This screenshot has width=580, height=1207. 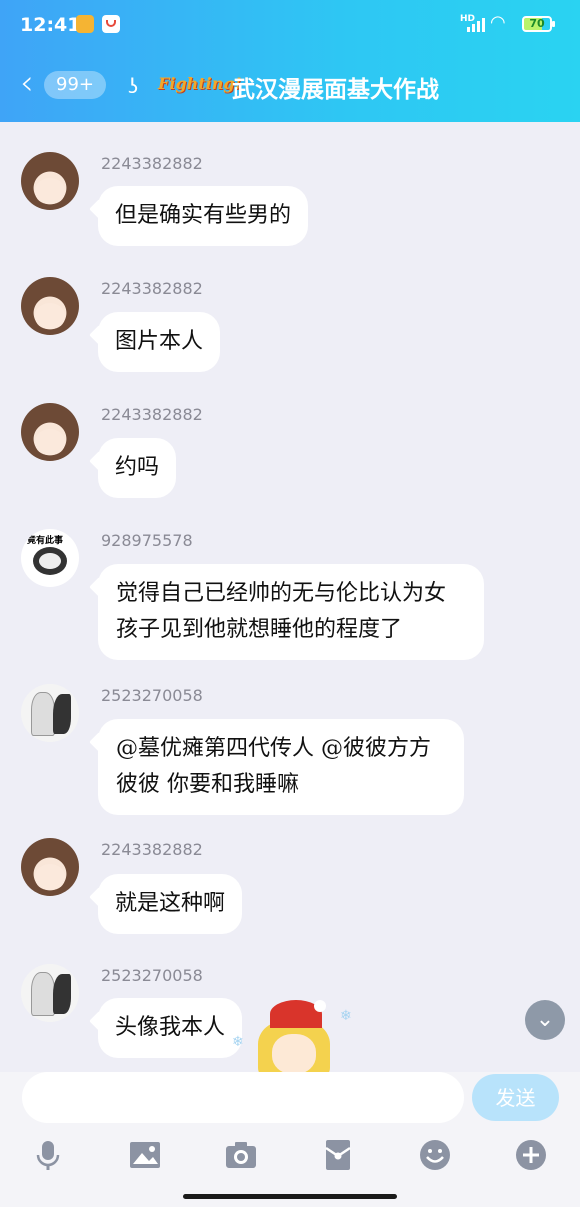 I want to click on message-bubble: 觉得自己已经帅的无与伦比认为女孩子见到他就想睡他的程度了, so click(x=291, y=612).